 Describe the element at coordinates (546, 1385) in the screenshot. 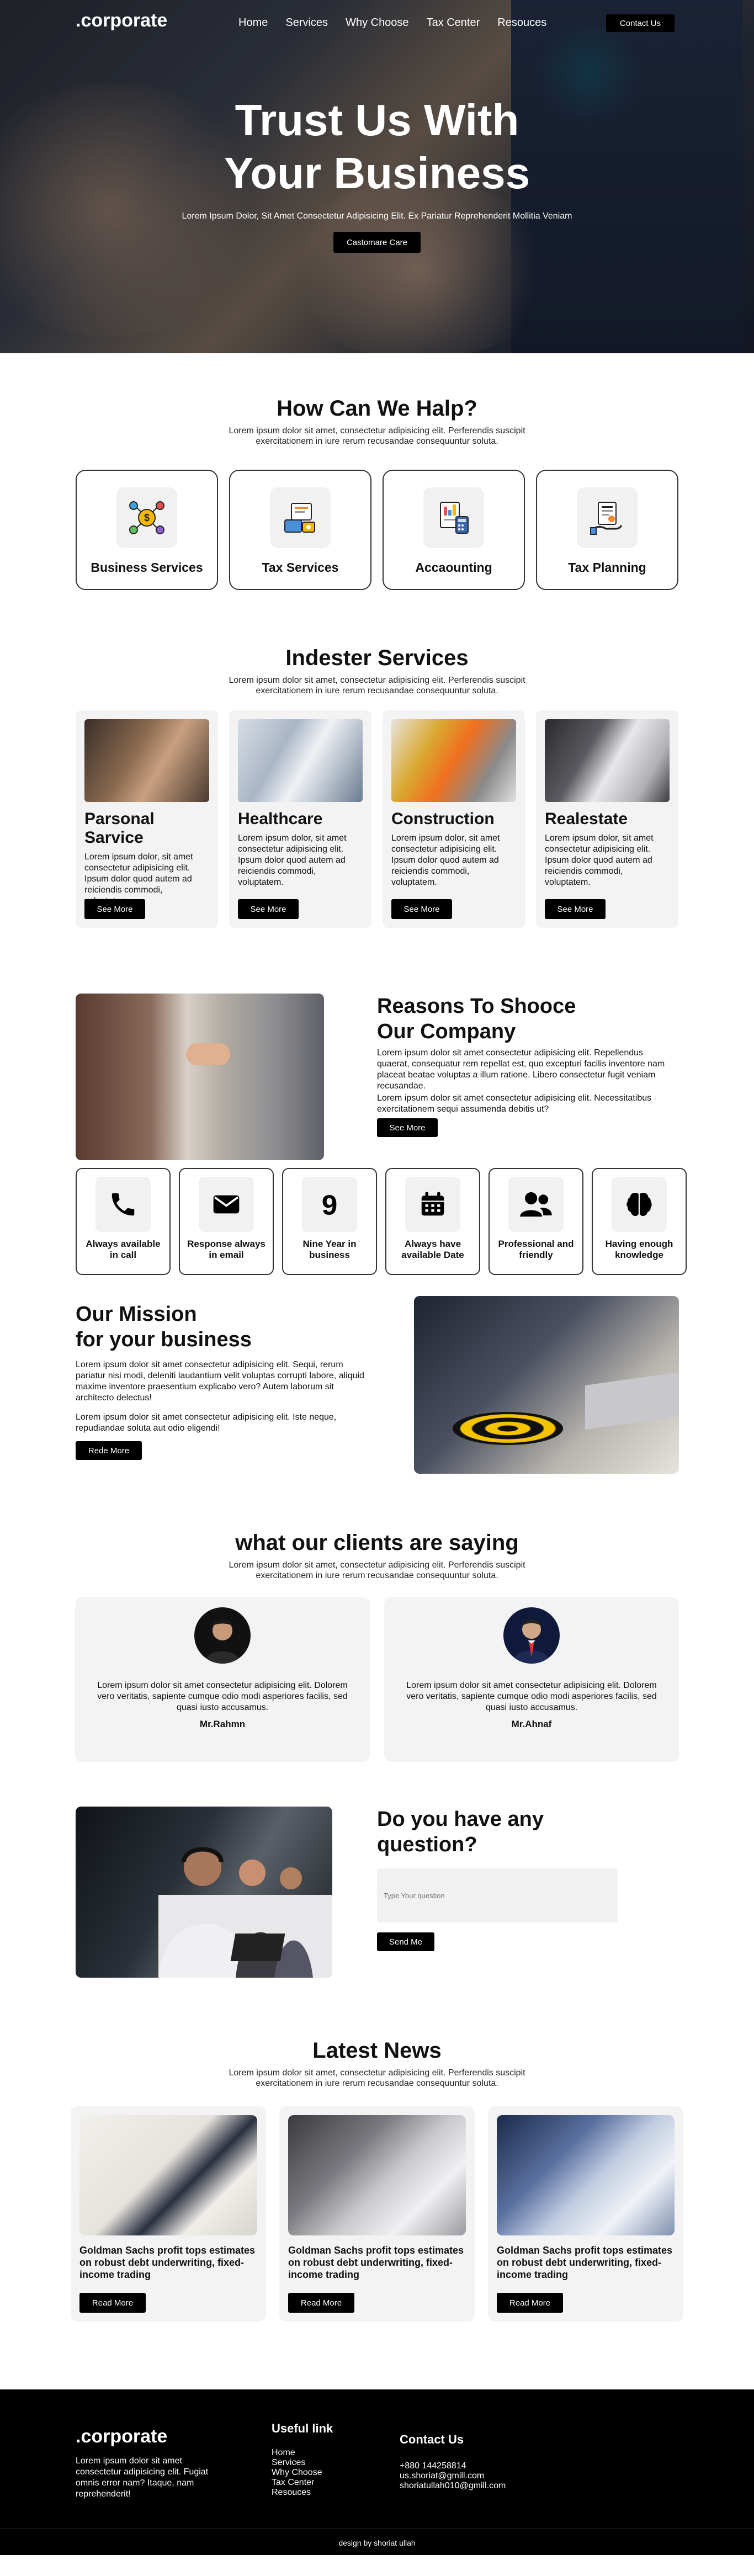

I see `dartboard-photo` at that location.